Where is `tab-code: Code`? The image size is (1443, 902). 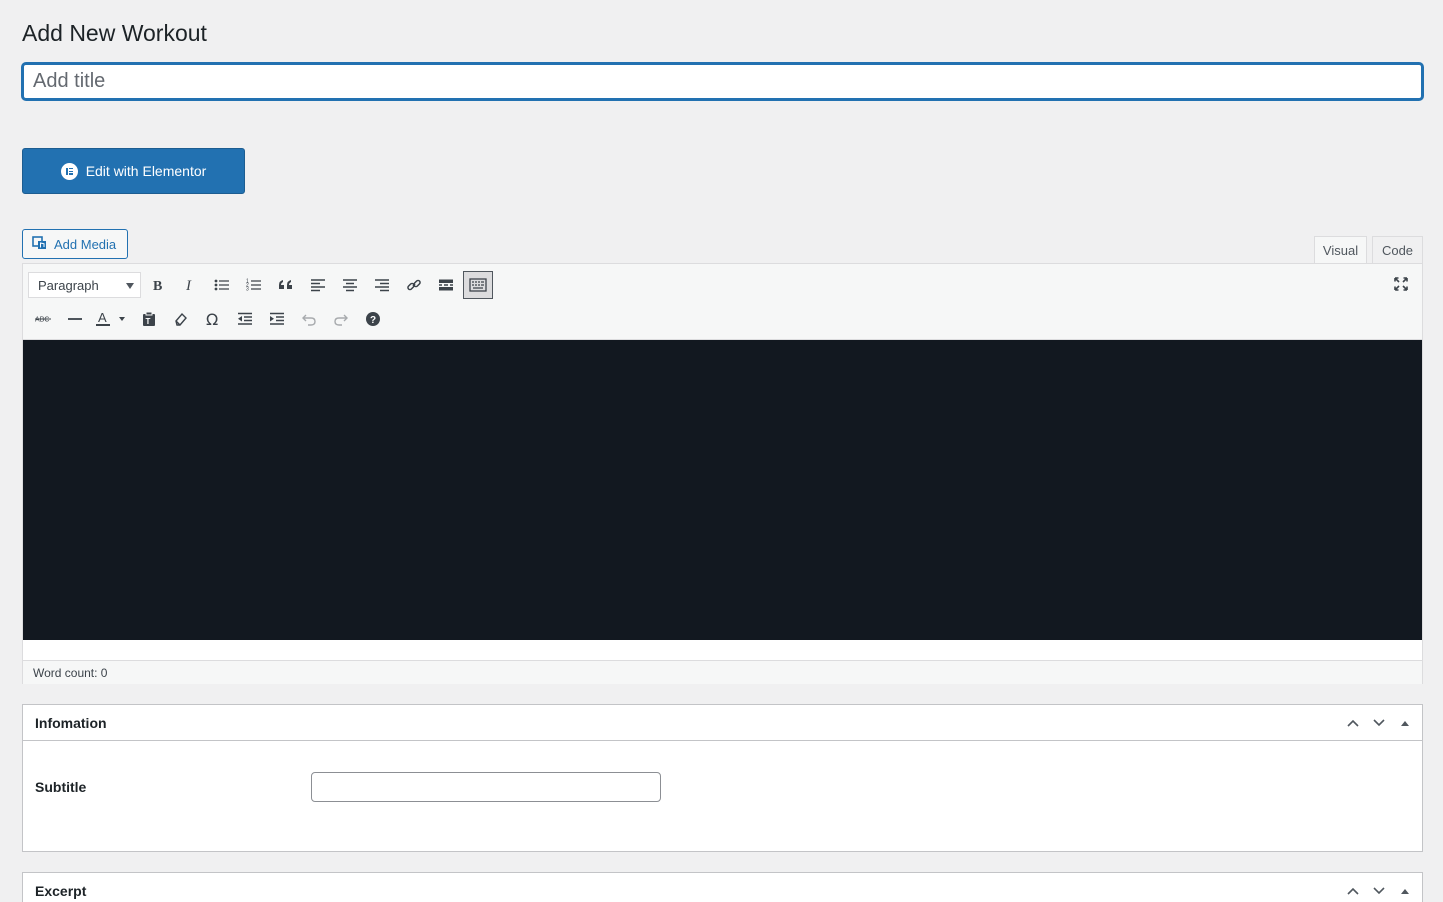 tab-code: Code is located at coordinates (1397, 250).